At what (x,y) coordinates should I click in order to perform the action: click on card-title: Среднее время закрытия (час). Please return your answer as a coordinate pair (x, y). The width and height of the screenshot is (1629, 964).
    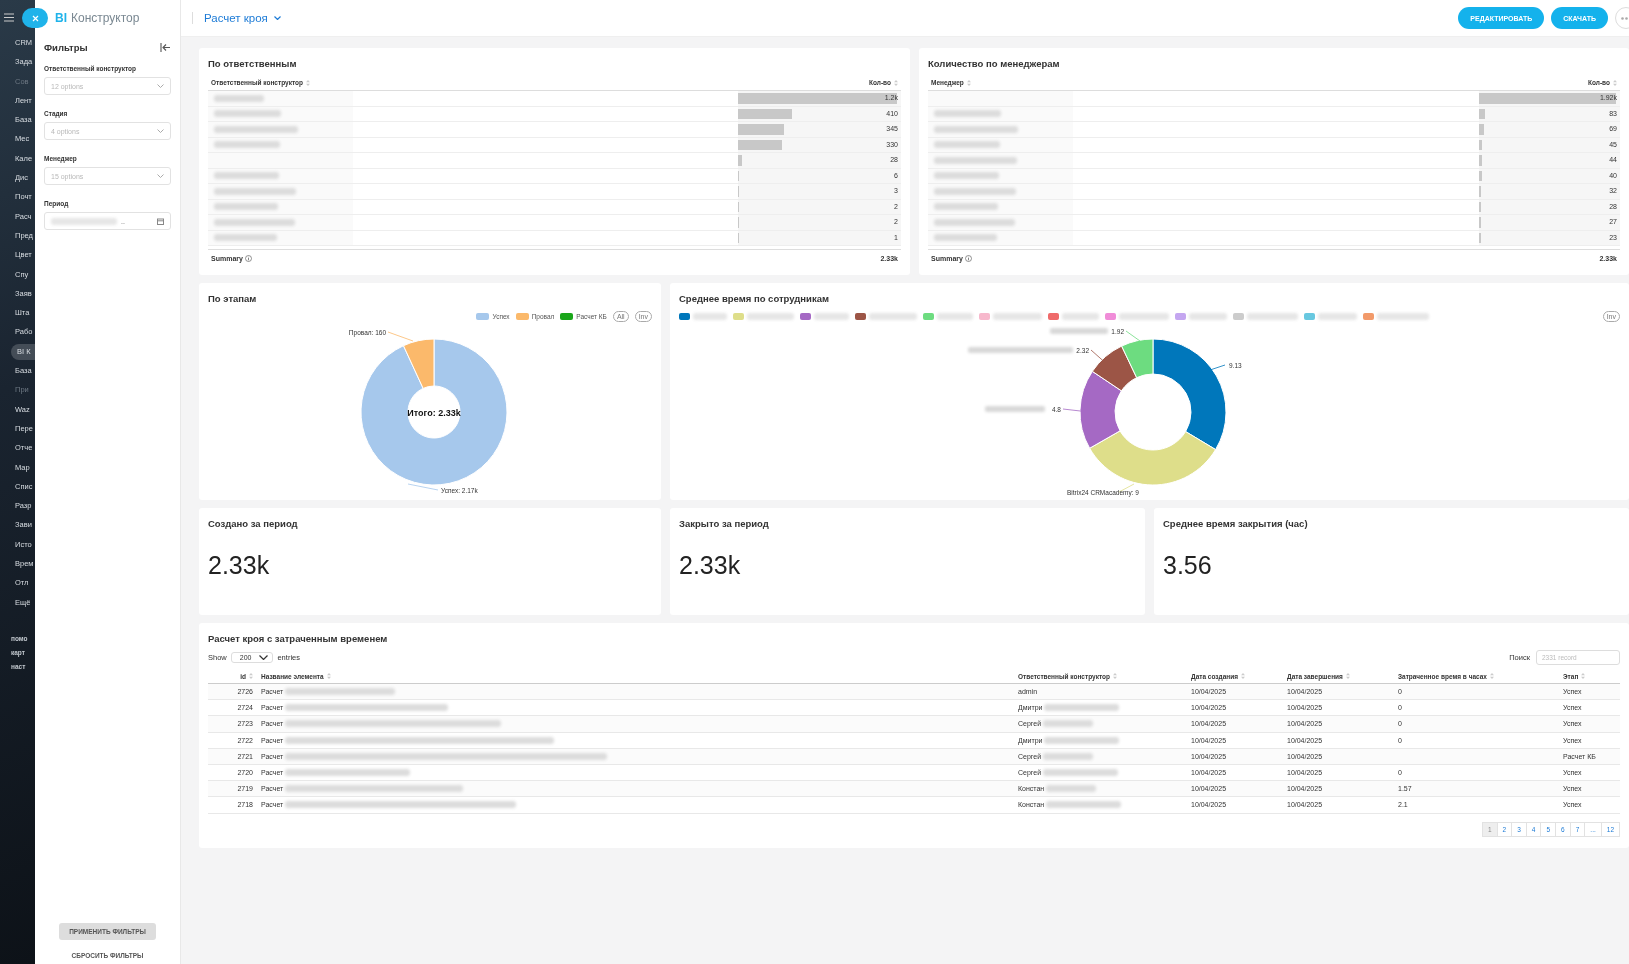
    Looking at the image, I should click on (1236, 523).